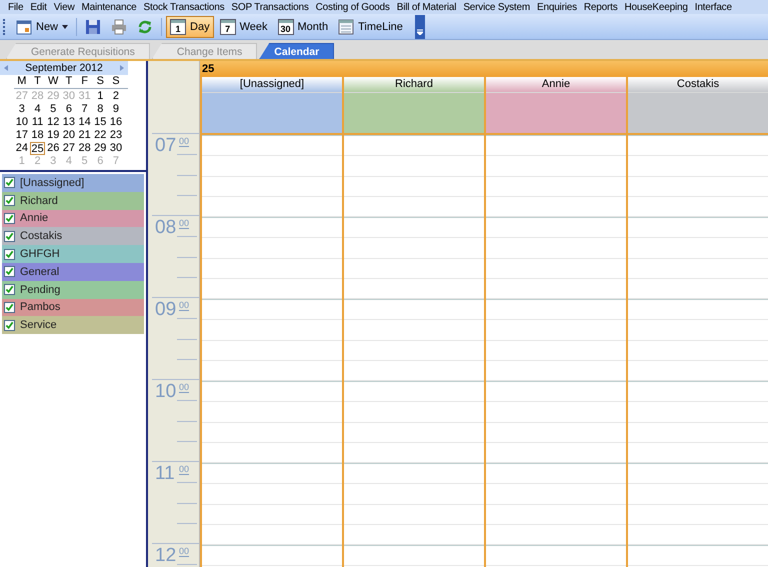 The height and width of the screenshot is (567, 768). What do you see at coordinates (38, 325) in the screenshot?
I see `resource-name: Service` at bounding box center [38, 325].